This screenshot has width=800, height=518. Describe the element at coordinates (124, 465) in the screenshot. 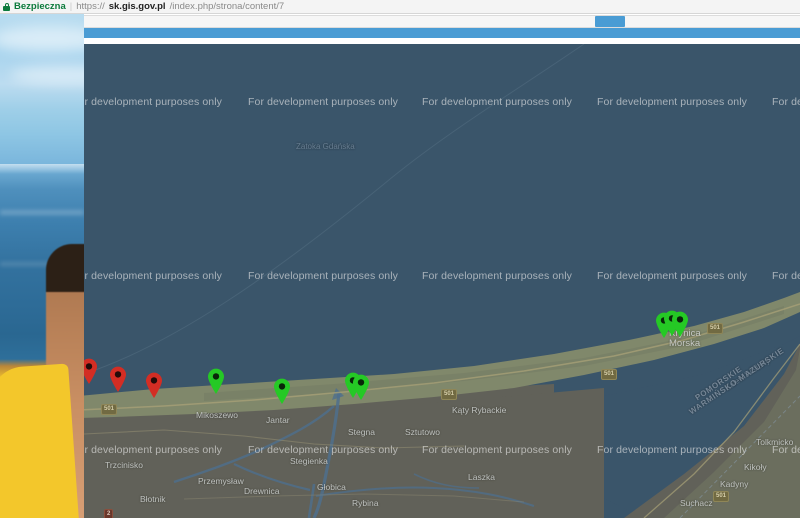

I see `place-label-trzcinisko: Trzcinisko` at that location.